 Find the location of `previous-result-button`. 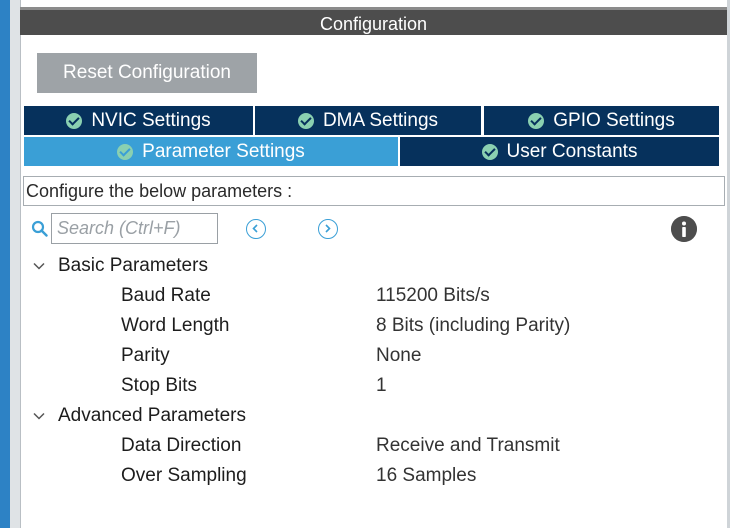

previous-result-button is located at coordinates (256, 229).